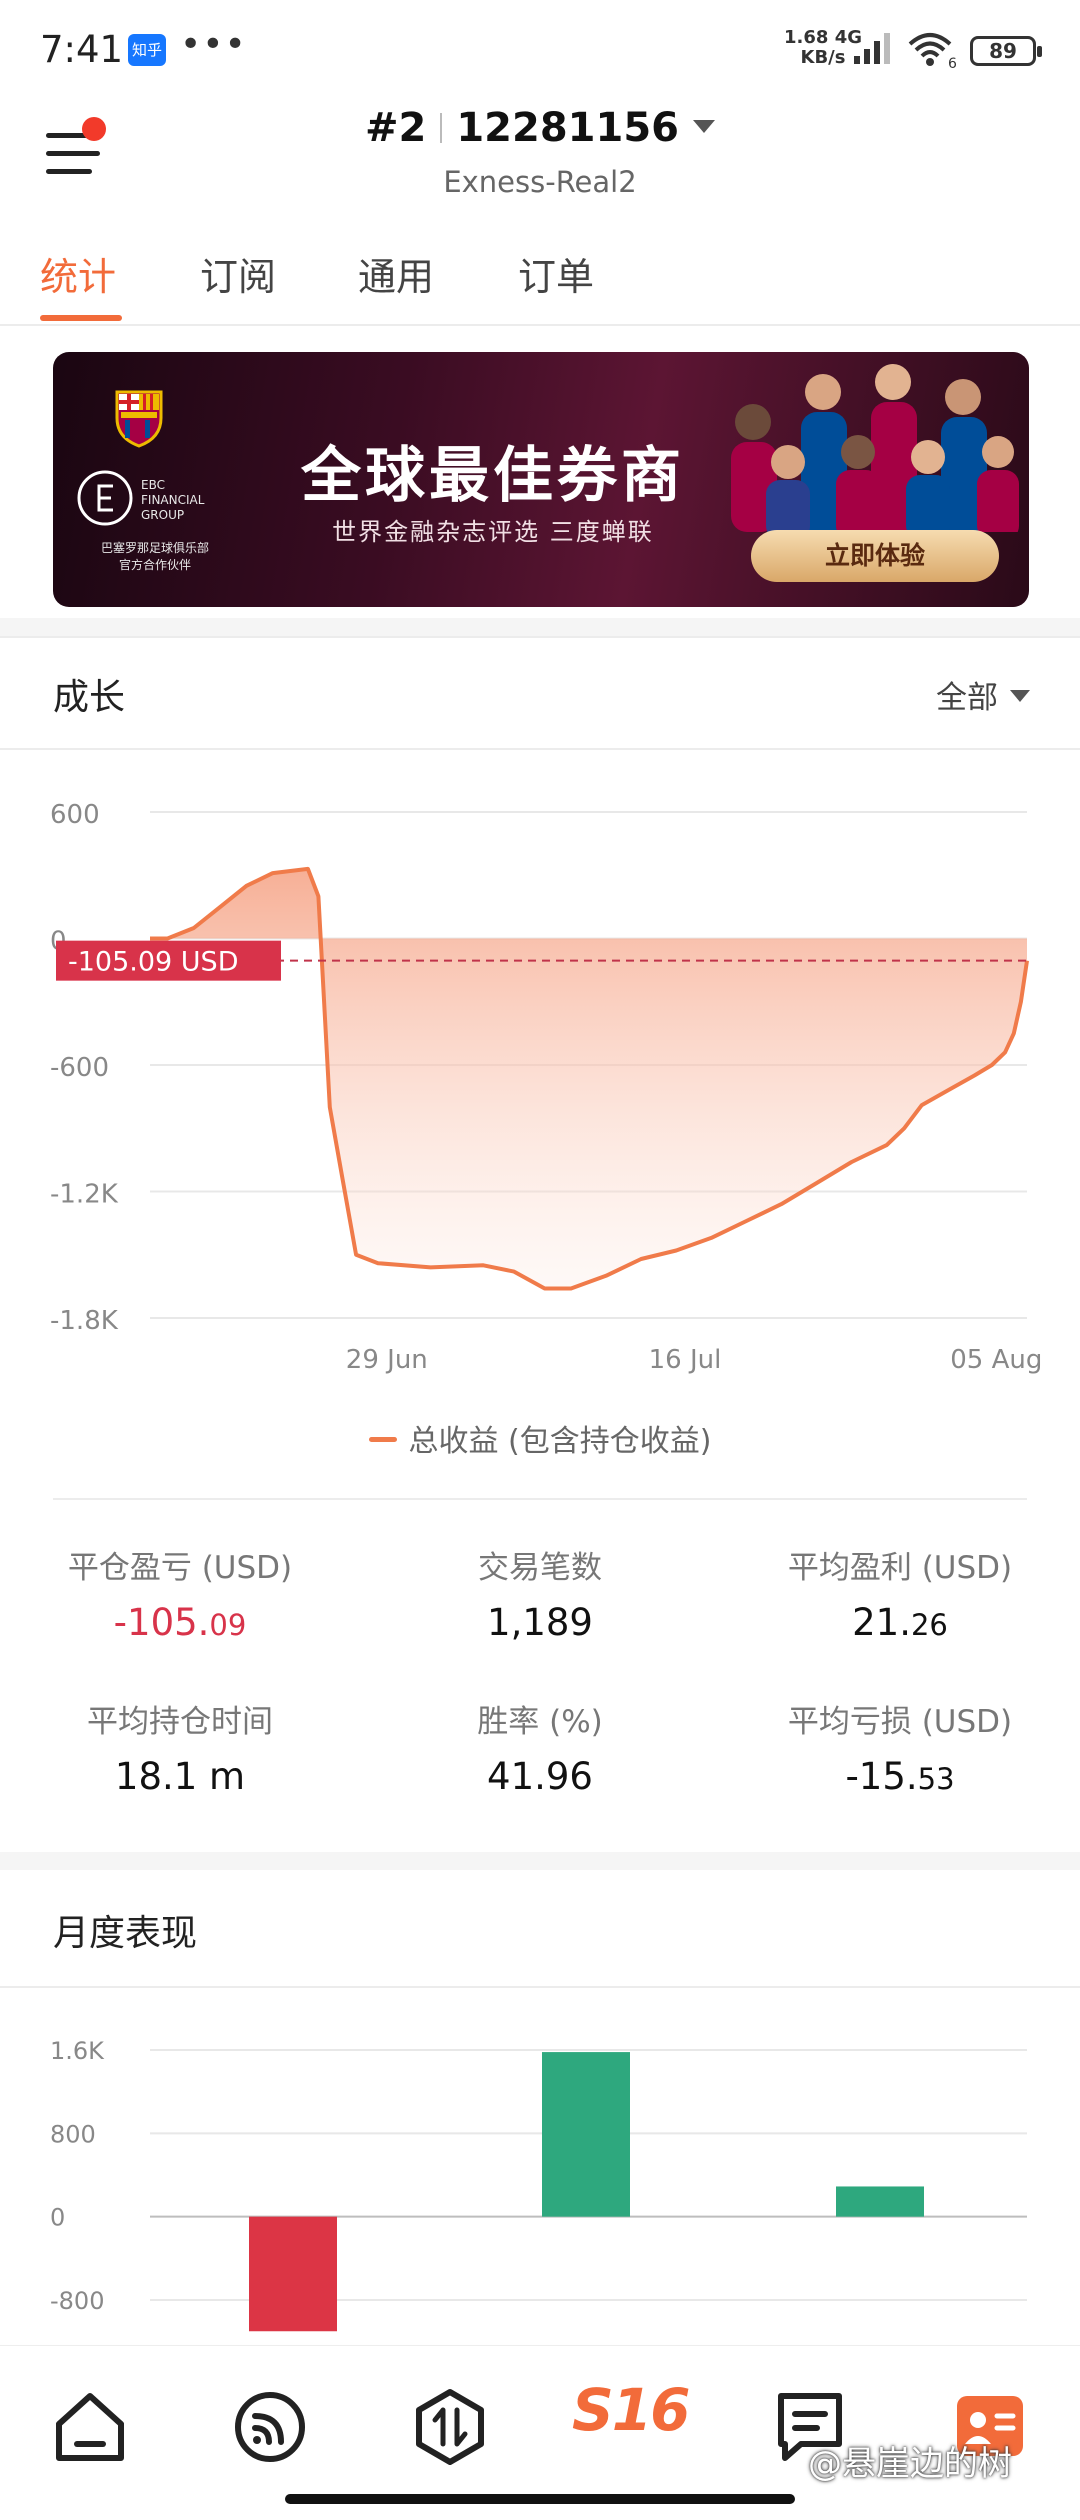 Image resolution: width=1080 pixels, height=2520 pixels. What do you see at coordinates (540, 1622) in the screenshot?
I see `stat-value: 1,189` at bounding box center [540, 1622].